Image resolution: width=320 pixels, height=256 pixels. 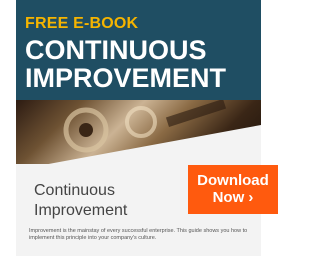 I want to click on ad-title-line-1: CONTINUOUS, so click(x=116, y=50).